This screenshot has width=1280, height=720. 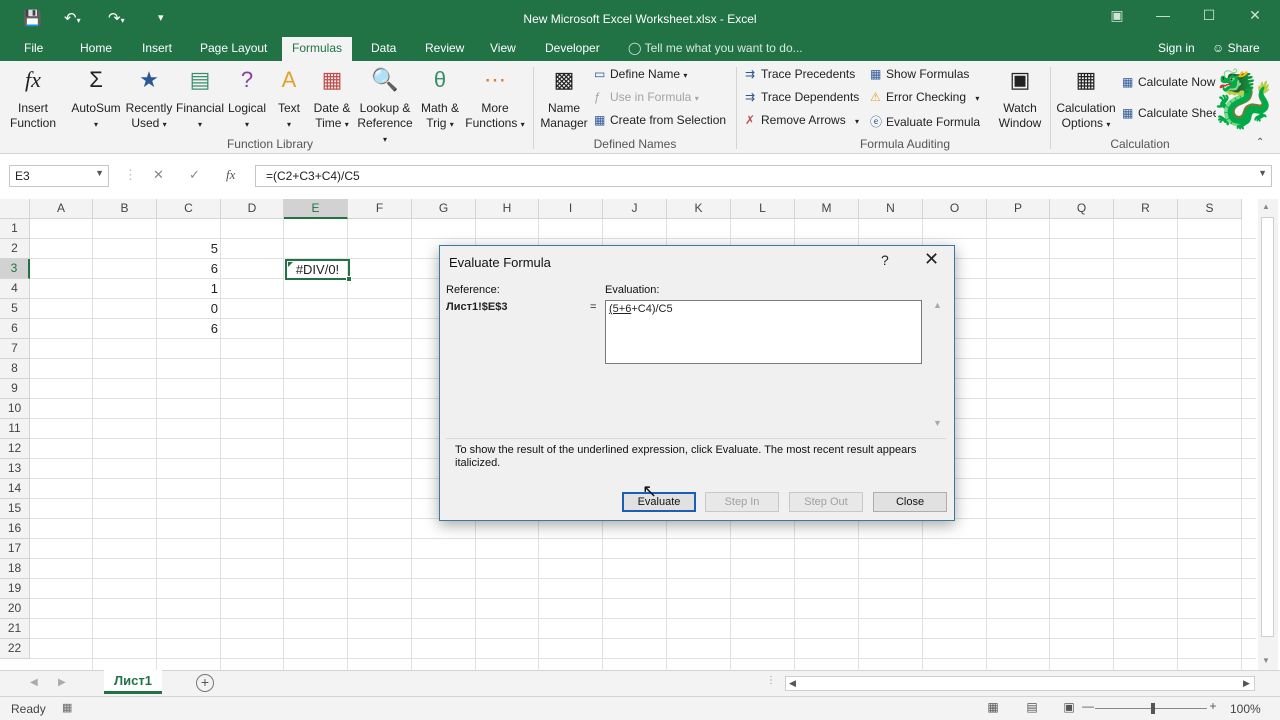 What do you see at coordinates (1020, 683) in the screenshot?
I see `horizontal-scrollbar: ◀ ▶` at bounding box center [1020, 683].